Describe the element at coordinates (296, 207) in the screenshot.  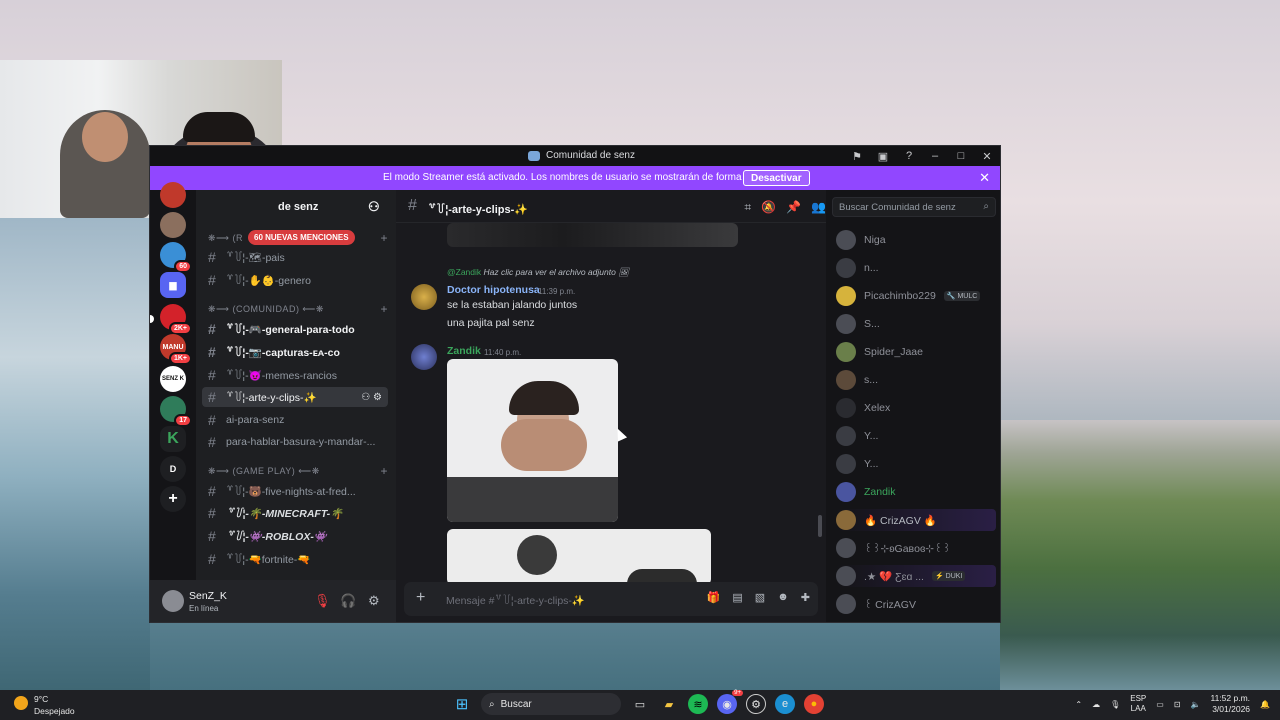
I see `server-header: de senz ⚇` at that location.